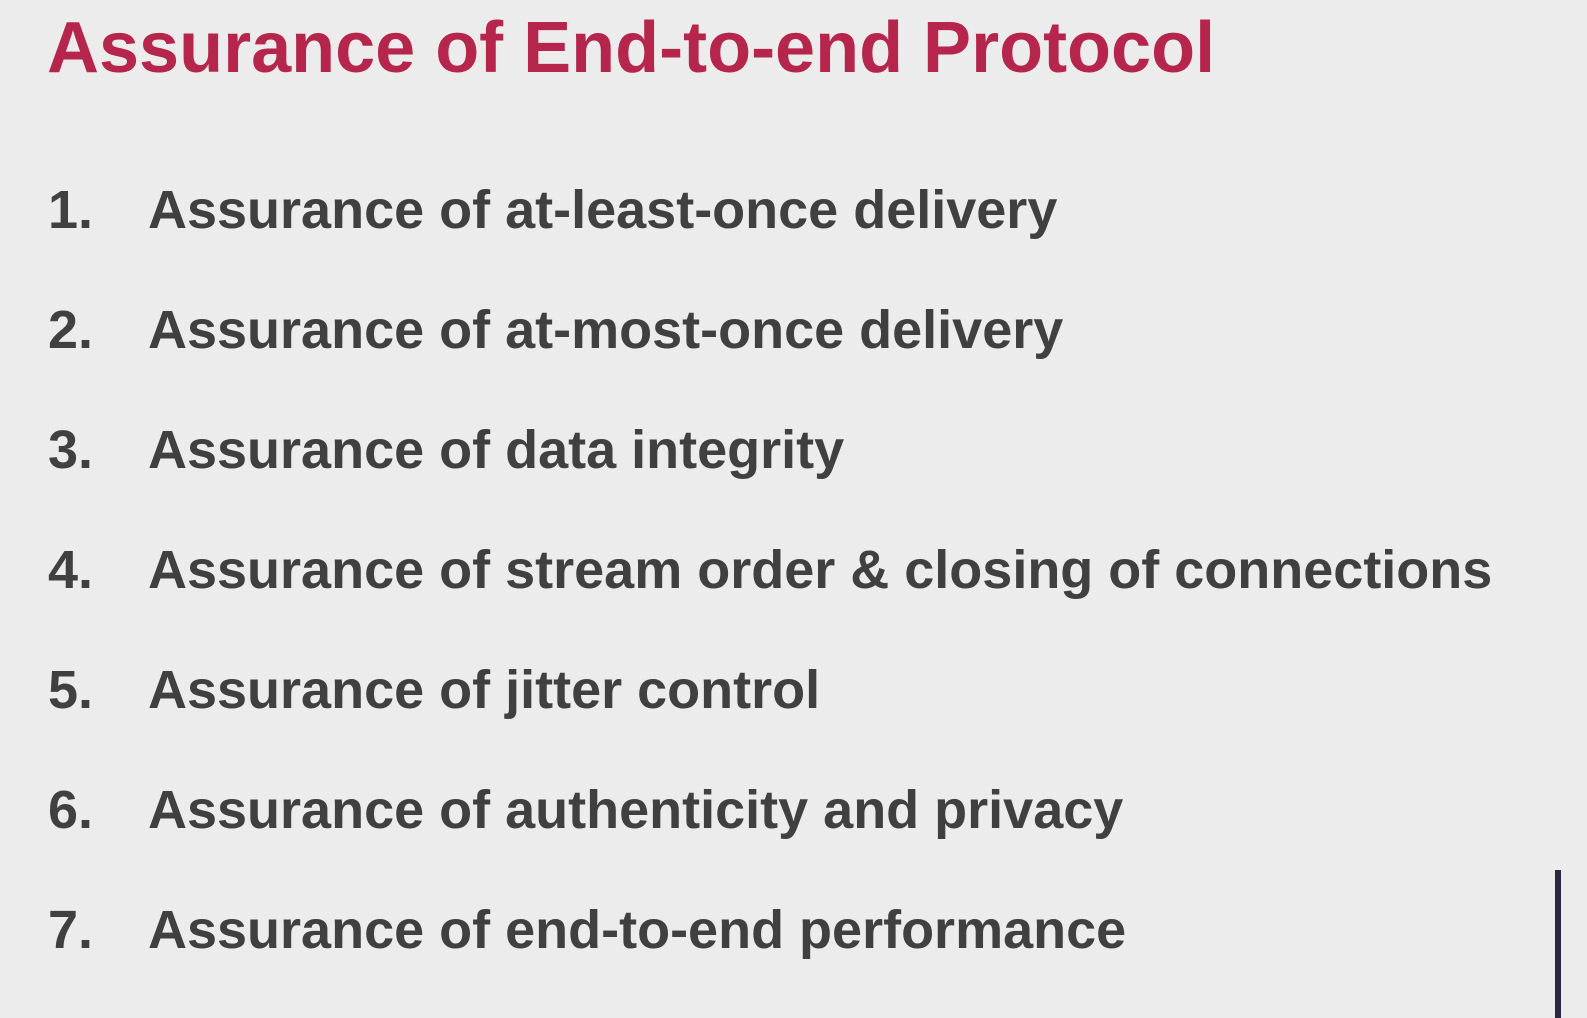 The image size is (1587, 1018). I want to click on list-item: 2. Assurance of at-most-once delivery, so click(793, 330).